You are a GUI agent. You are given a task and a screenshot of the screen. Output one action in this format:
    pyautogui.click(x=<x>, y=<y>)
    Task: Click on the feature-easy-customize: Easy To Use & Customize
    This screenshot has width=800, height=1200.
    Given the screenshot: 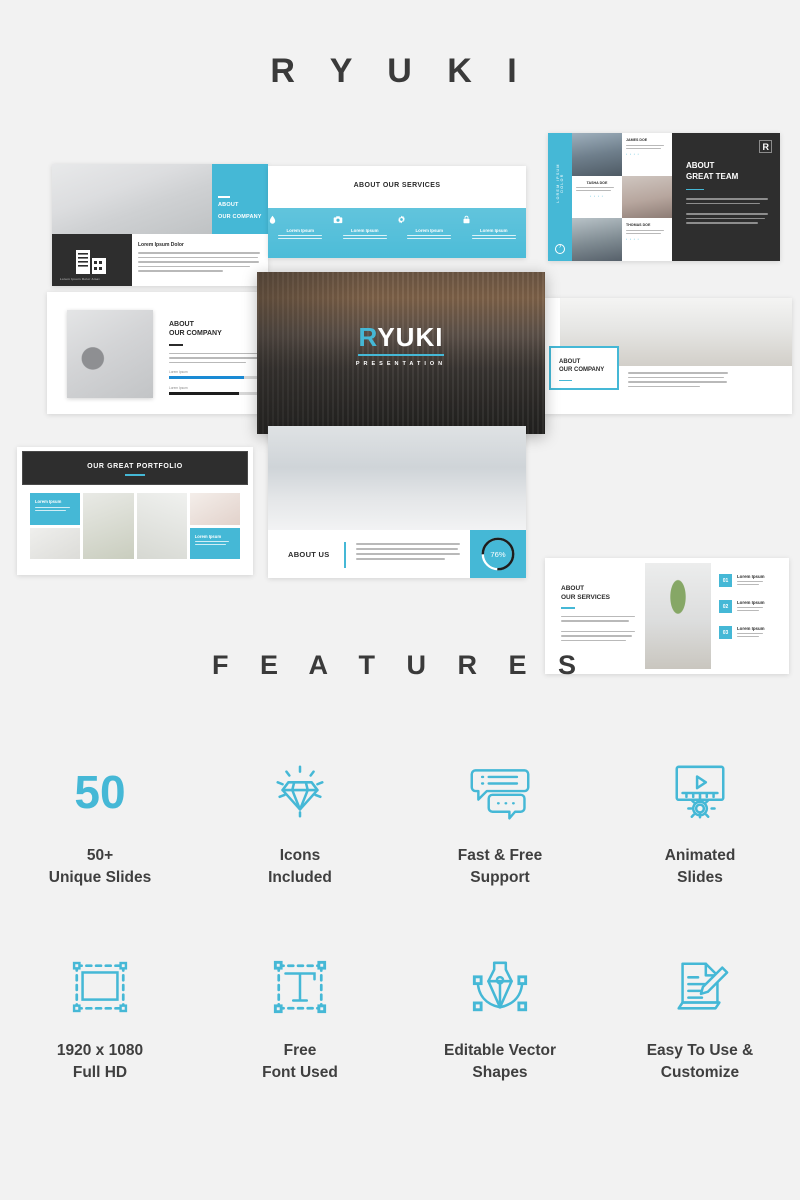 What is the action you would take?
    pyautogui.click(x=700, y=1037)
    